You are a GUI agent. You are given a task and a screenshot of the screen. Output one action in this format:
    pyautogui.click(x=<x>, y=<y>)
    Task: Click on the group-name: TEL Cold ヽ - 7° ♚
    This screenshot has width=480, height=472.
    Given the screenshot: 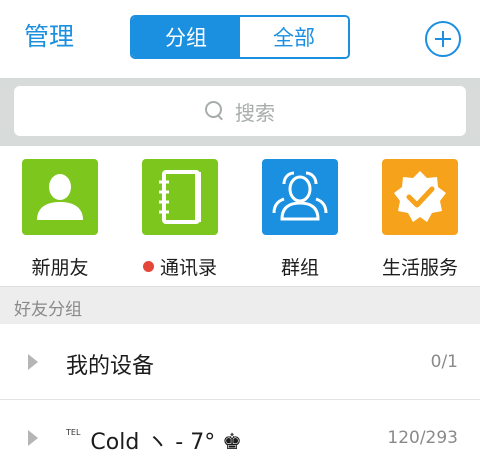 What is the action you would take?
    pyautogui.click(x=154, y=440)
    